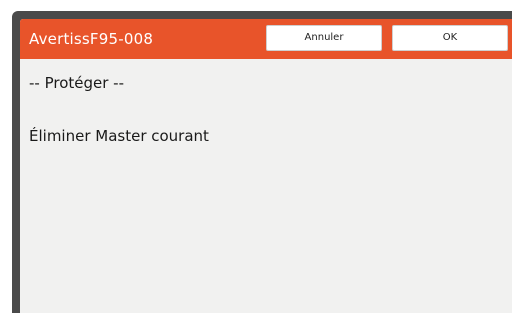 The image size is (512, 313). I want to click on dialog-header: AvertissF95-008 Annuler OK, so click(266, 39).